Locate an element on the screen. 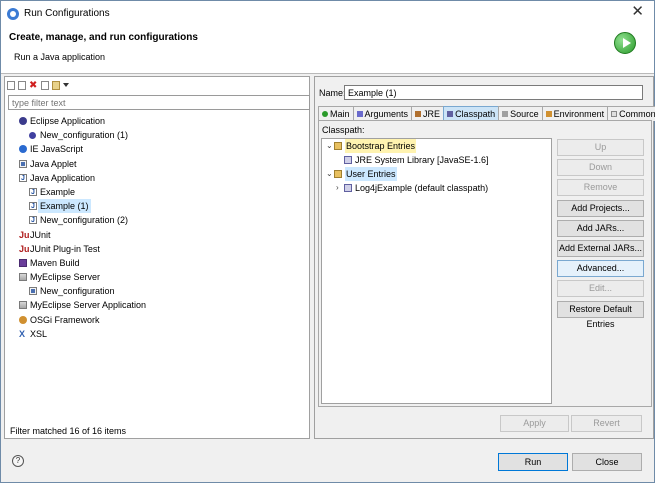 The height and width of the screenshot is (483, 655). config-tree-item-label: Example (1) is located at coordinates (64, 206).